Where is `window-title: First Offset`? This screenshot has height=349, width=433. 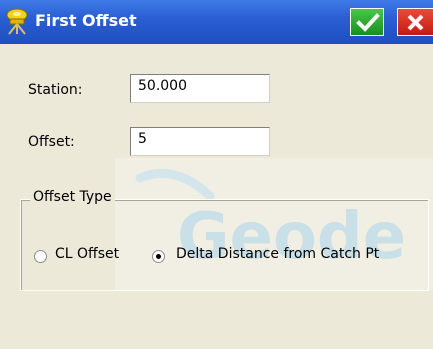
window-title: First Offset is located at coordinates (86, 20).